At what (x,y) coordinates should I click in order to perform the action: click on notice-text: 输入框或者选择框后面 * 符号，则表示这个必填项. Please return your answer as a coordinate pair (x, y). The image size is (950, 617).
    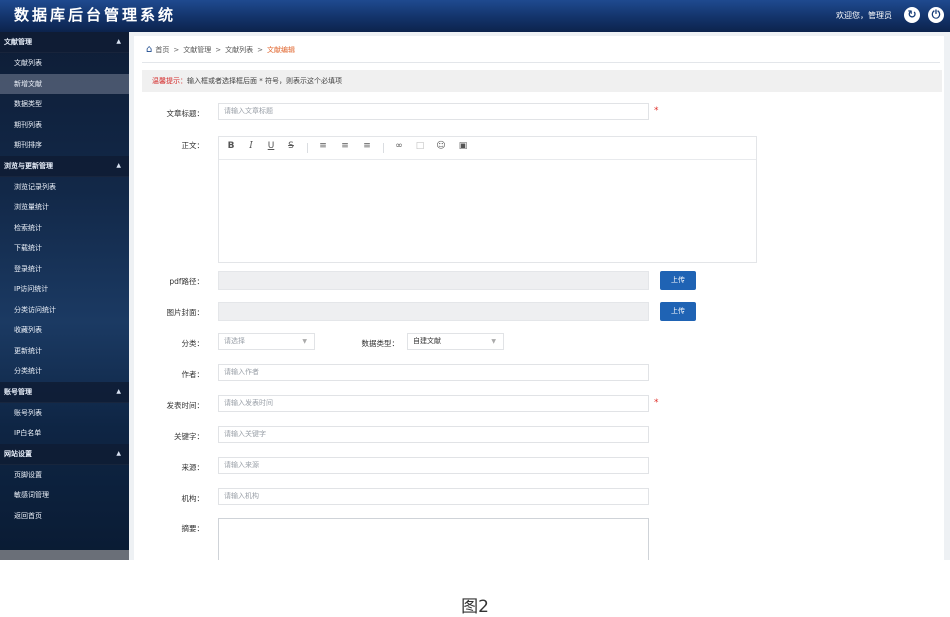
    Looking at the image, I should click on (264, 81).